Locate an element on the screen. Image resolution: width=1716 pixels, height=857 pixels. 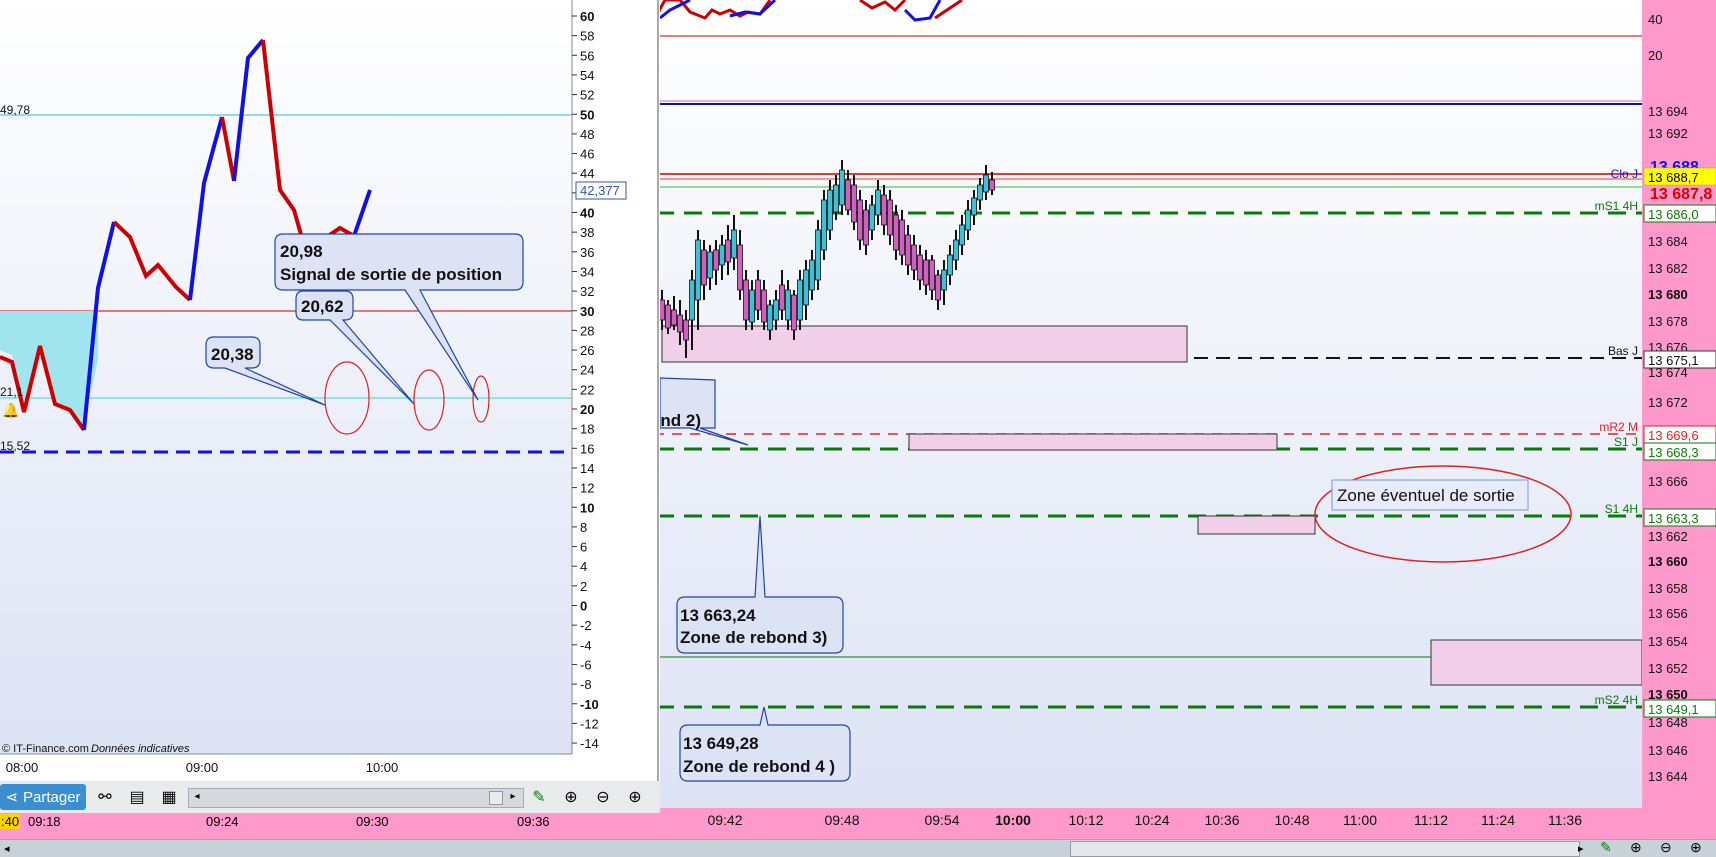
bas-j-label: Bas J is located at coordinates (1623, 351).